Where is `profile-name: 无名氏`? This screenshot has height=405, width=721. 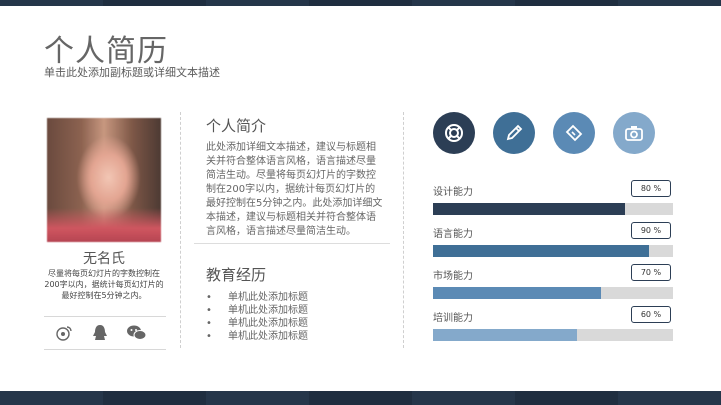
profile-name: 无名氏 is located at coordinates (104, 259).